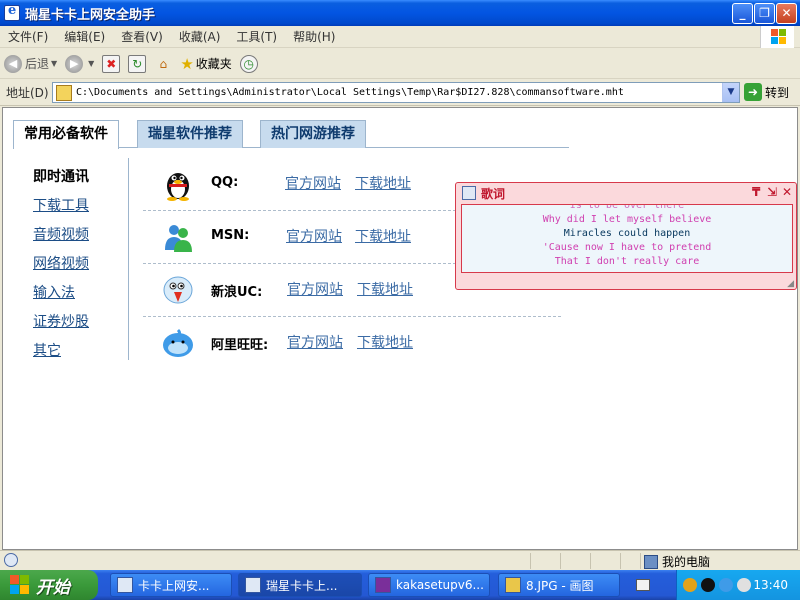 Image resolution: width=800 pixels, height=600 pixels. What do you see at coordinates (66, 134) in the screenshot?
I see `tab-common-software: 常用必备软件` at bounding box center [66, 134].